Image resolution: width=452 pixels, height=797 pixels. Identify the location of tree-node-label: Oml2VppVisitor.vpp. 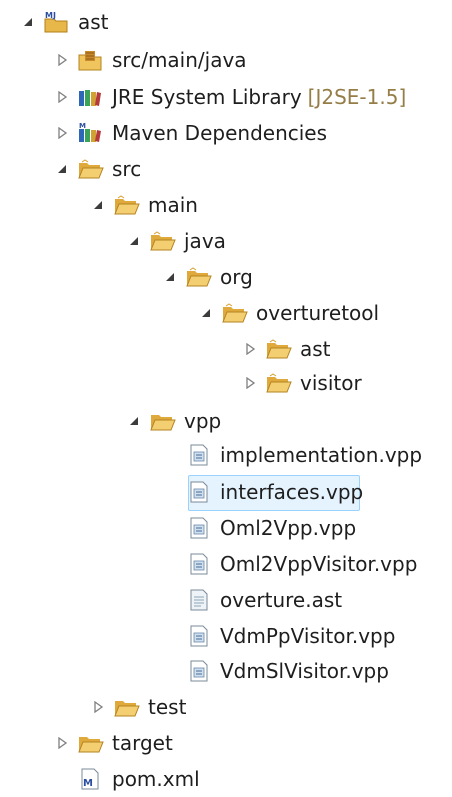
(319, 564).